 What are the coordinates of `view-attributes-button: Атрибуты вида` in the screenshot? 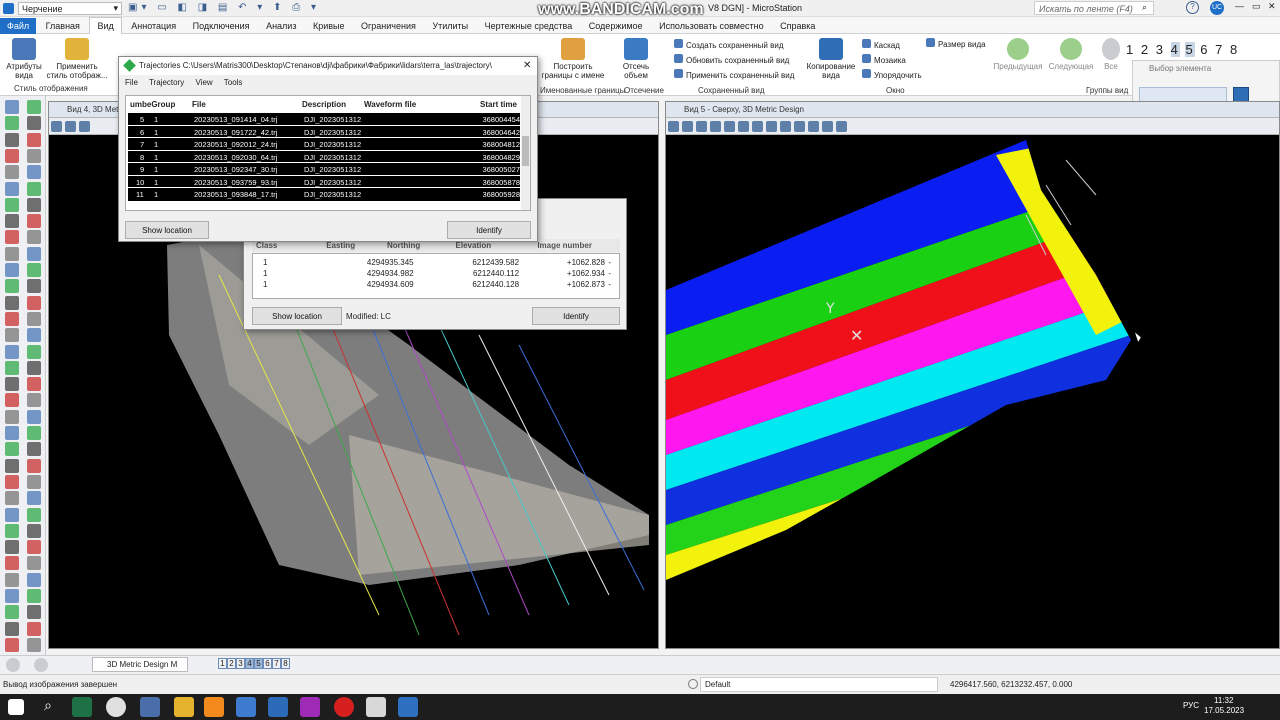 It's located at (24, 59).